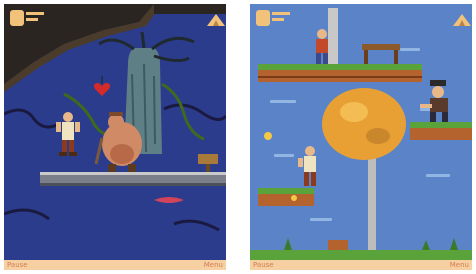 This screenshot has width=476, height=274. I want to click on coin-icon, so click(268, 136).